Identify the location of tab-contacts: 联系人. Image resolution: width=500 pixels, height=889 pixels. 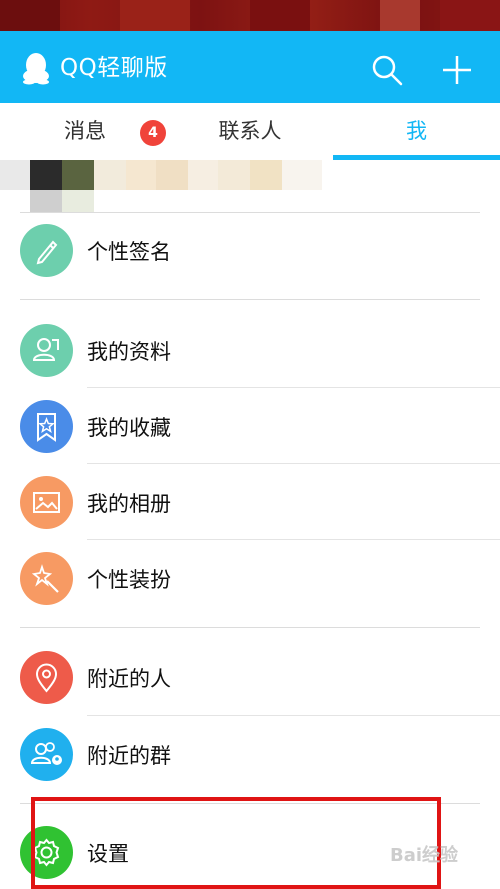
(250, 131).